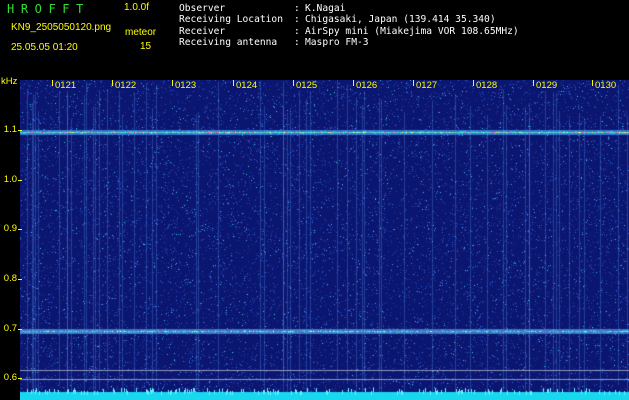 The height and width of the screenshot is (400, 629). What do you see at coordinates (10, 238) in the screenshot?
I see `y-axis: kHz 1.1 1.0 0.9 0.8 0.7 0.6` at bounding box center [10, 238].